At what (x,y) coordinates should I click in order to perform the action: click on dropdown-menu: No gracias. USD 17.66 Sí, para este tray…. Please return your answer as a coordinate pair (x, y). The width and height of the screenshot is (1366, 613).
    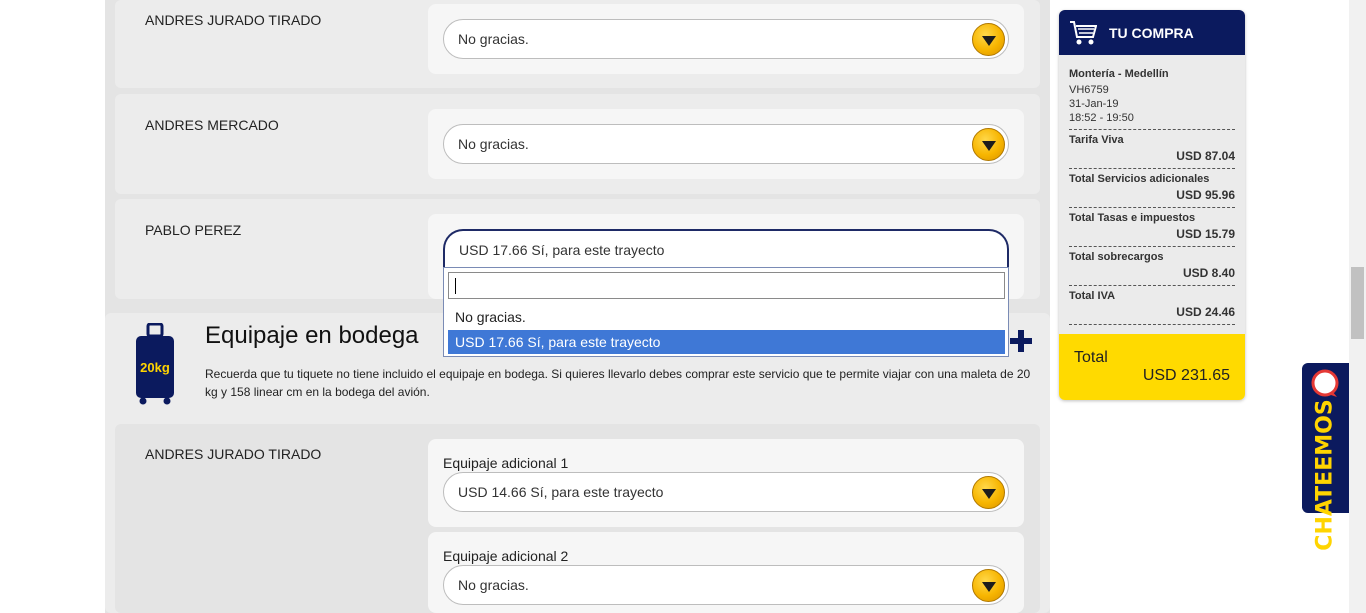
    Looking at the image, I should click on (726, 312).